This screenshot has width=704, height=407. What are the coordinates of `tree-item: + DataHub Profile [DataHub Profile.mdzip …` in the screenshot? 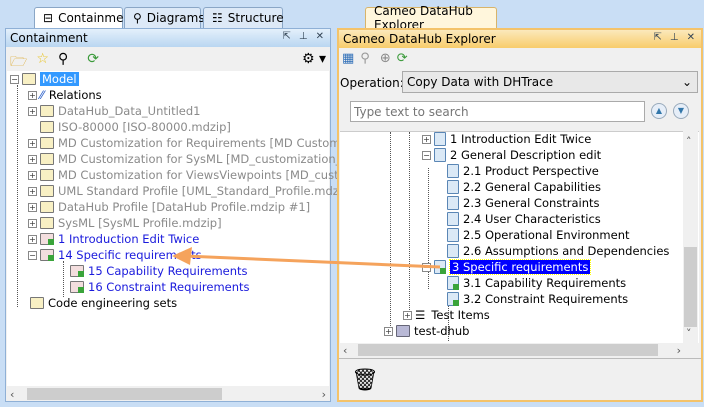 It's located at (169, 207).